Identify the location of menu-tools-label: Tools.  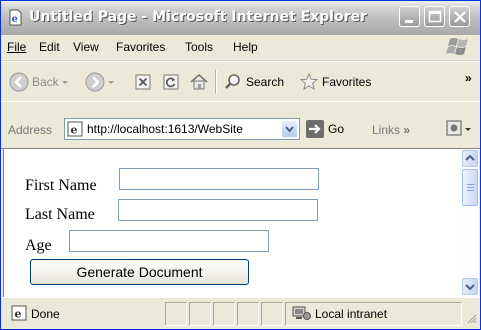
(199, 47).